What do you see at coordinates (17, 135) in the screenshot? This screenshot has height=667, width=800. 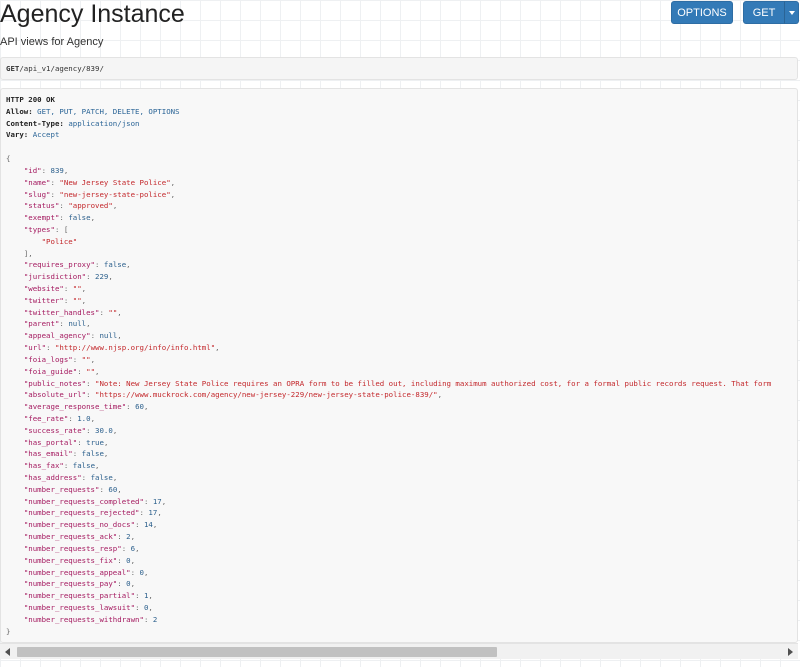 I see `header-key: Vary:` at bounding box center [17, 135].